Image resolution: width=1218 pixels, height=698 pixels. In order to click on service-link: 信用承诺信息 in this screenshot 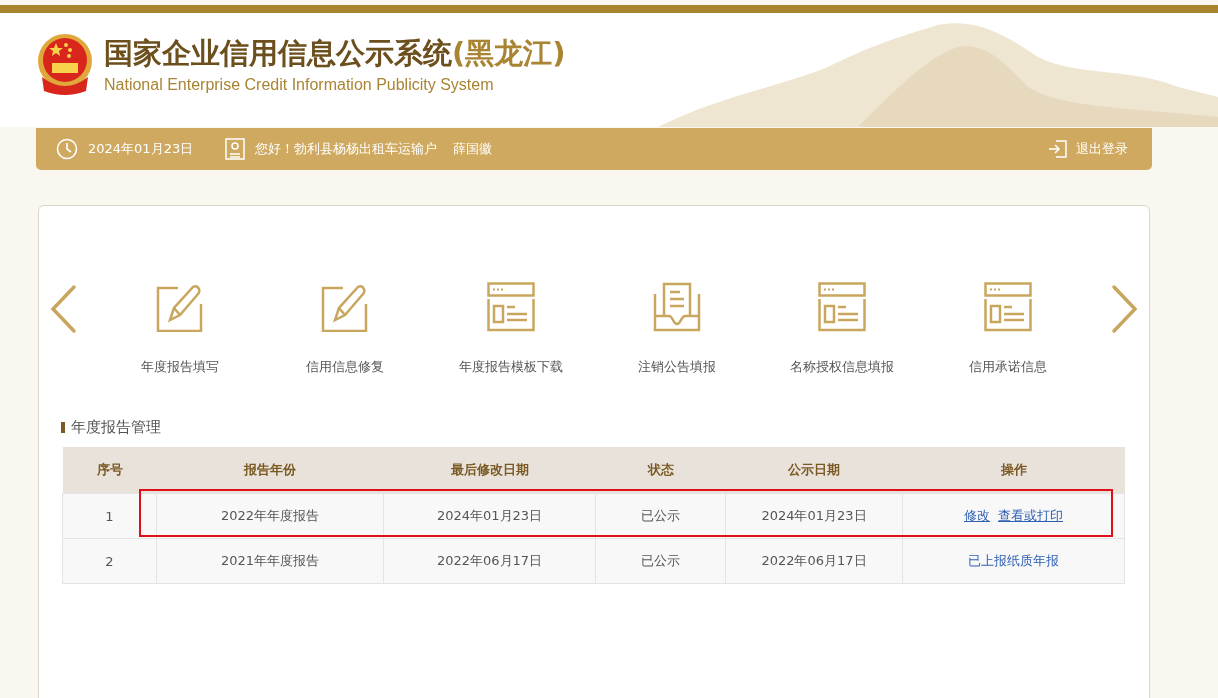, I will do `click(1008, 367)`.